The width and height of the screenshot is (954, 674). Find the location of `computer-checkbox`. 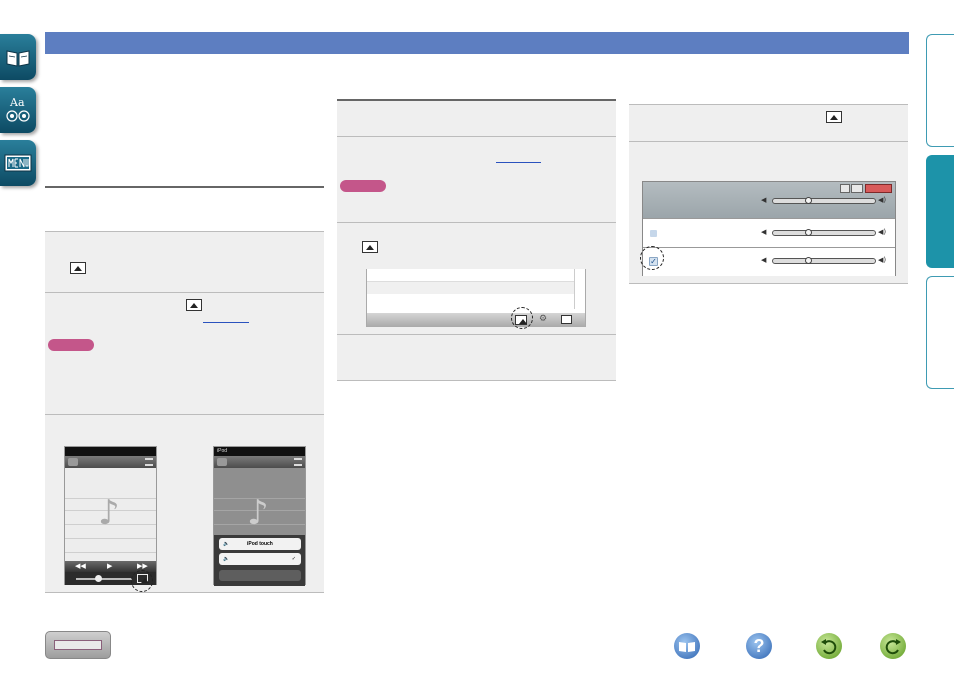

computer-checkbox is located at coordinates (653, 233).